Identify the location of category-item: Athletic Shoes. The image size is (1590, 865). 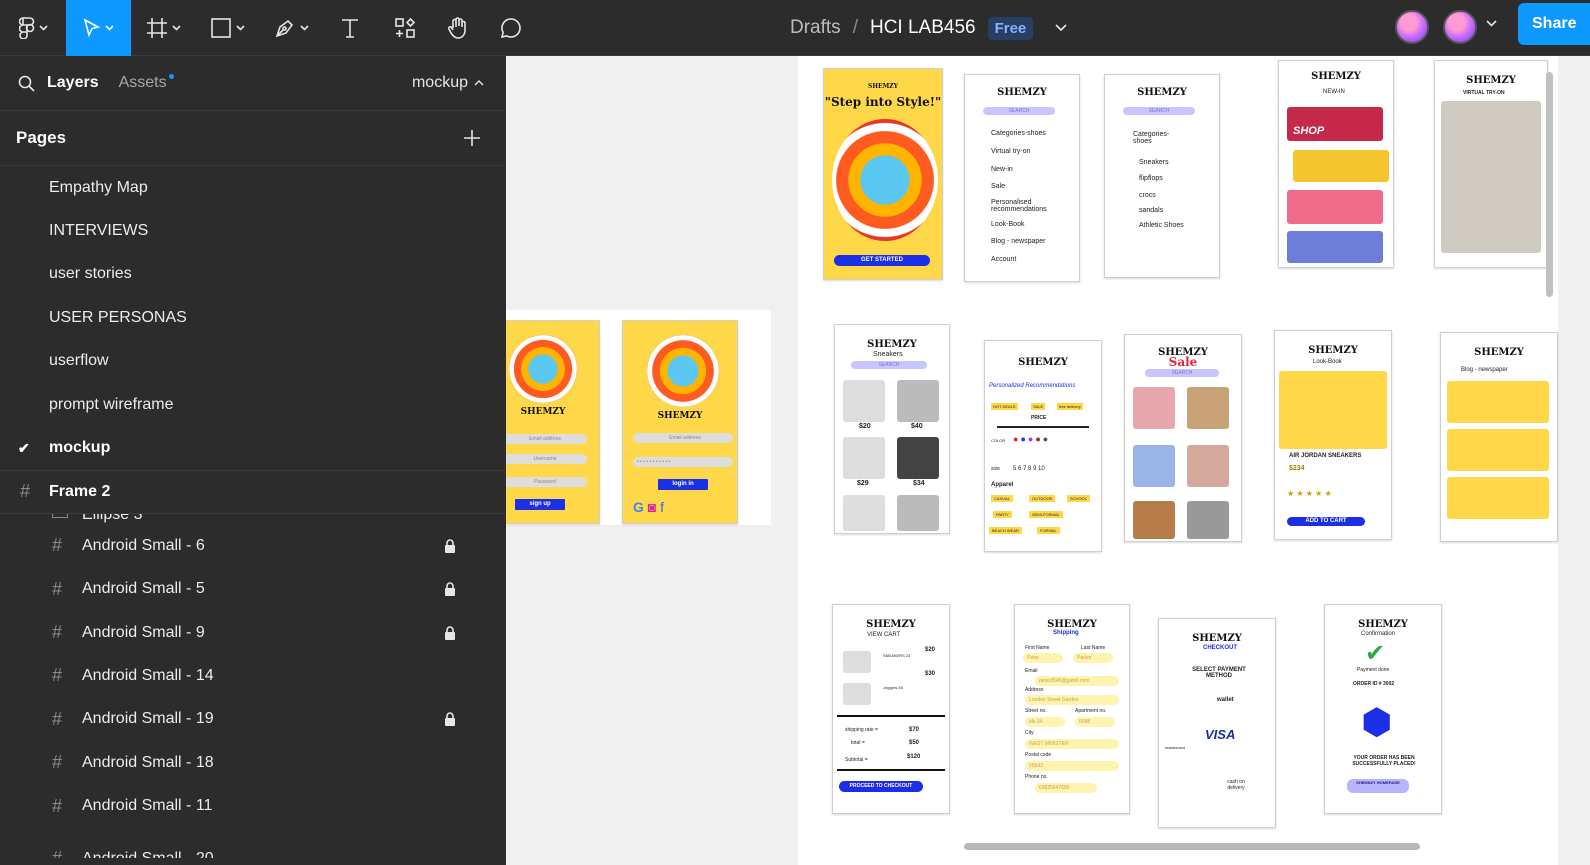
(1161, 225).